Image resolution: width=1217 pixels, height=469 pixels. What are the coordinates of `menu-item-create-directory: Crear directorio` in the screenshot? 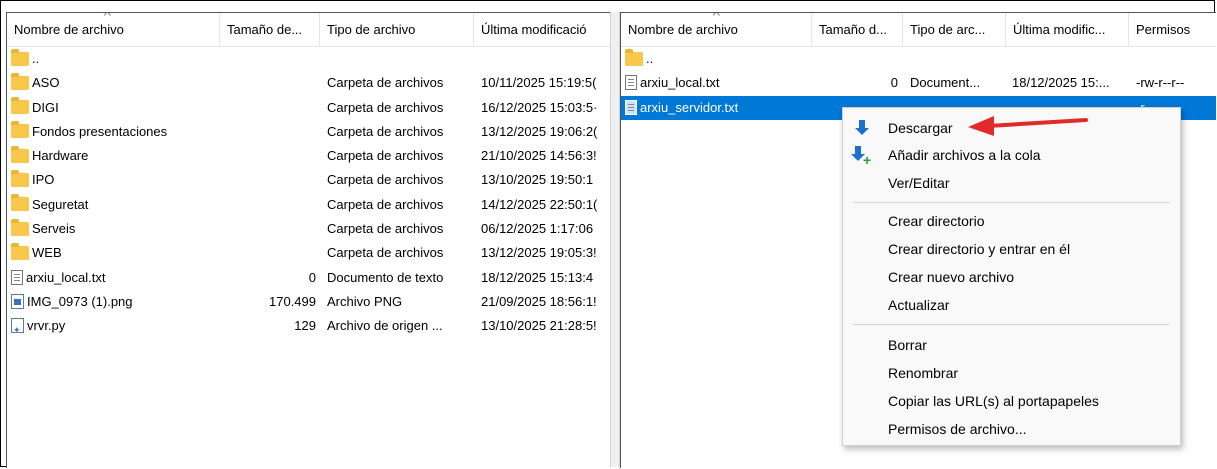 It's located at (1011, 221).